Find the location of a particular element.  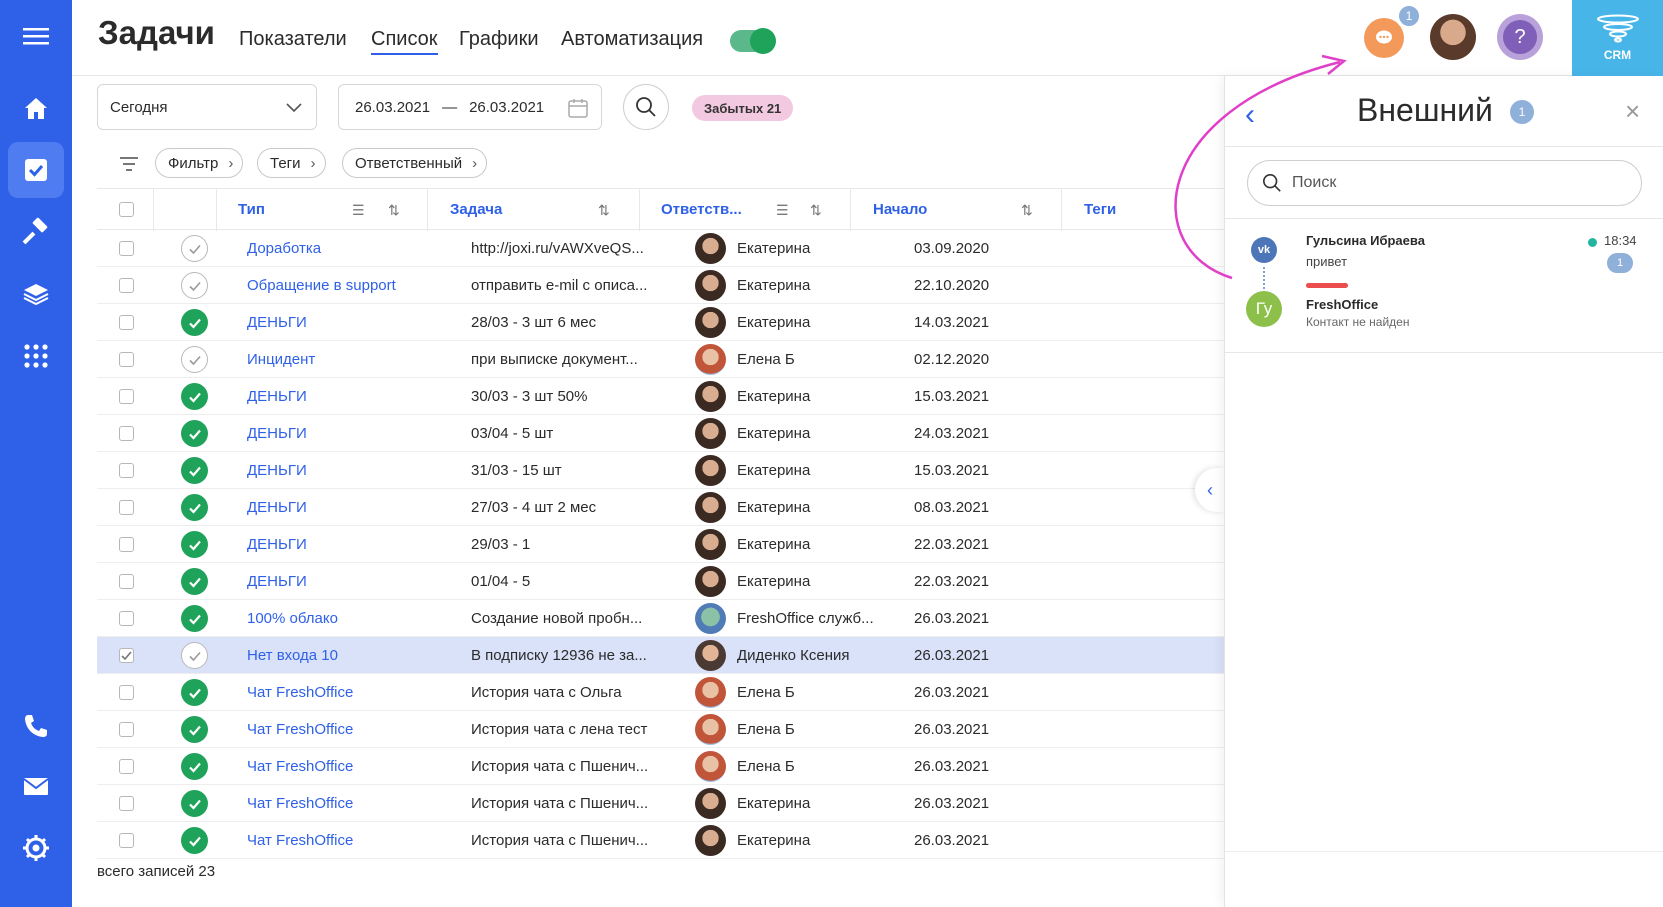

task-type-link: Обращение в support is located at coordinates (347, 285).